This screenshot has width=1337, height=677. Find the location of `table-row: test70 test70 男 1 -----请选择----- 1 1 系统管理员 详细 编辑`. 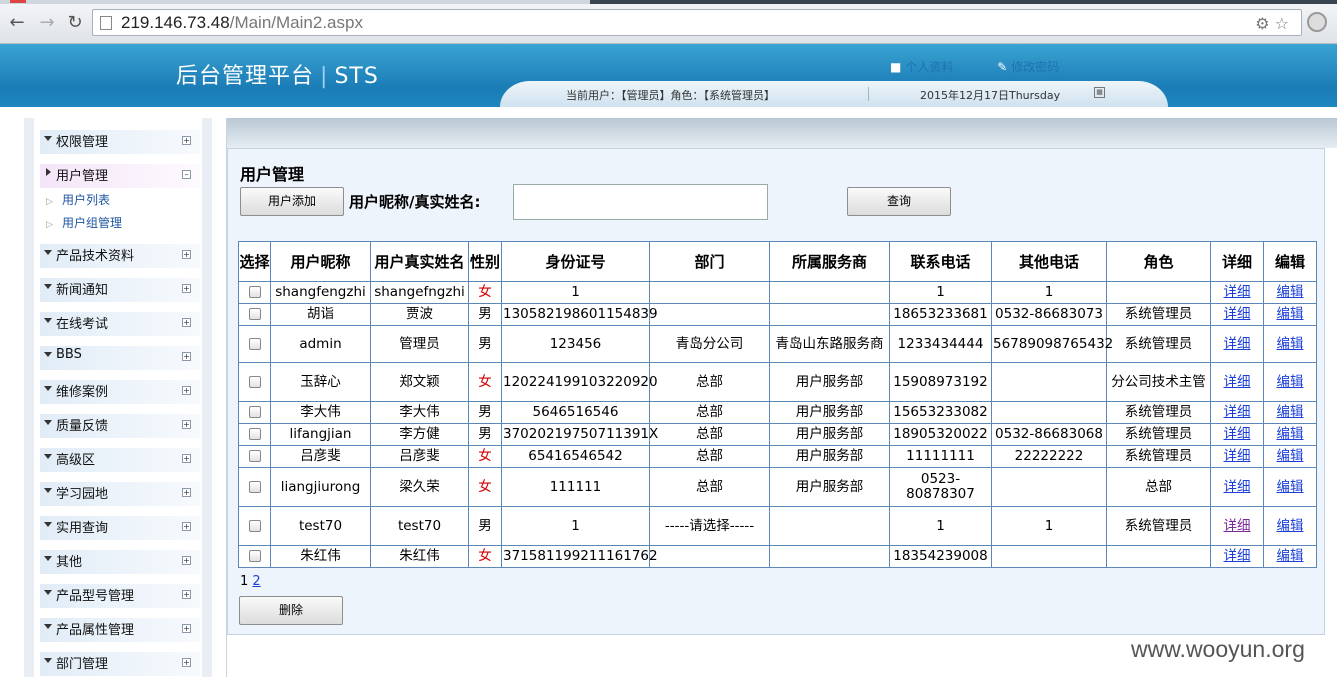

table-row: test70 test70 男 1 -----请选择----- 1 1 系统管理员 详细 编辑 is located at coordinates (777, 526).